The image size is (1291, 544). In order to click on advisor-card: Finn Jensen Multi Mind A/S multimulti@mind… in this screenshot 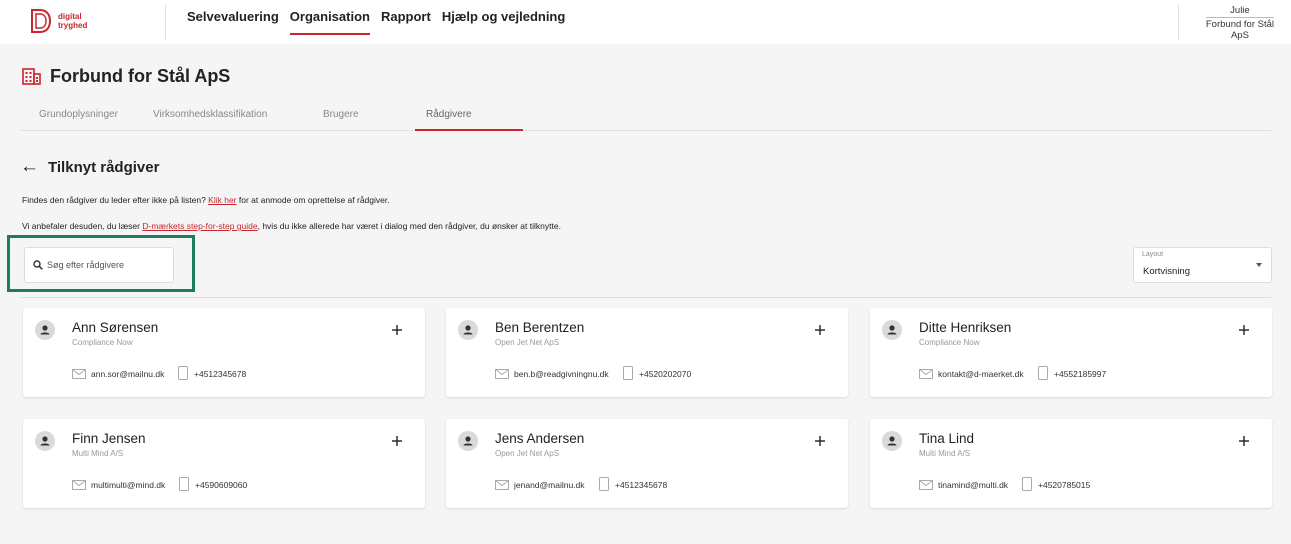, I will do `click(224, 463)`.